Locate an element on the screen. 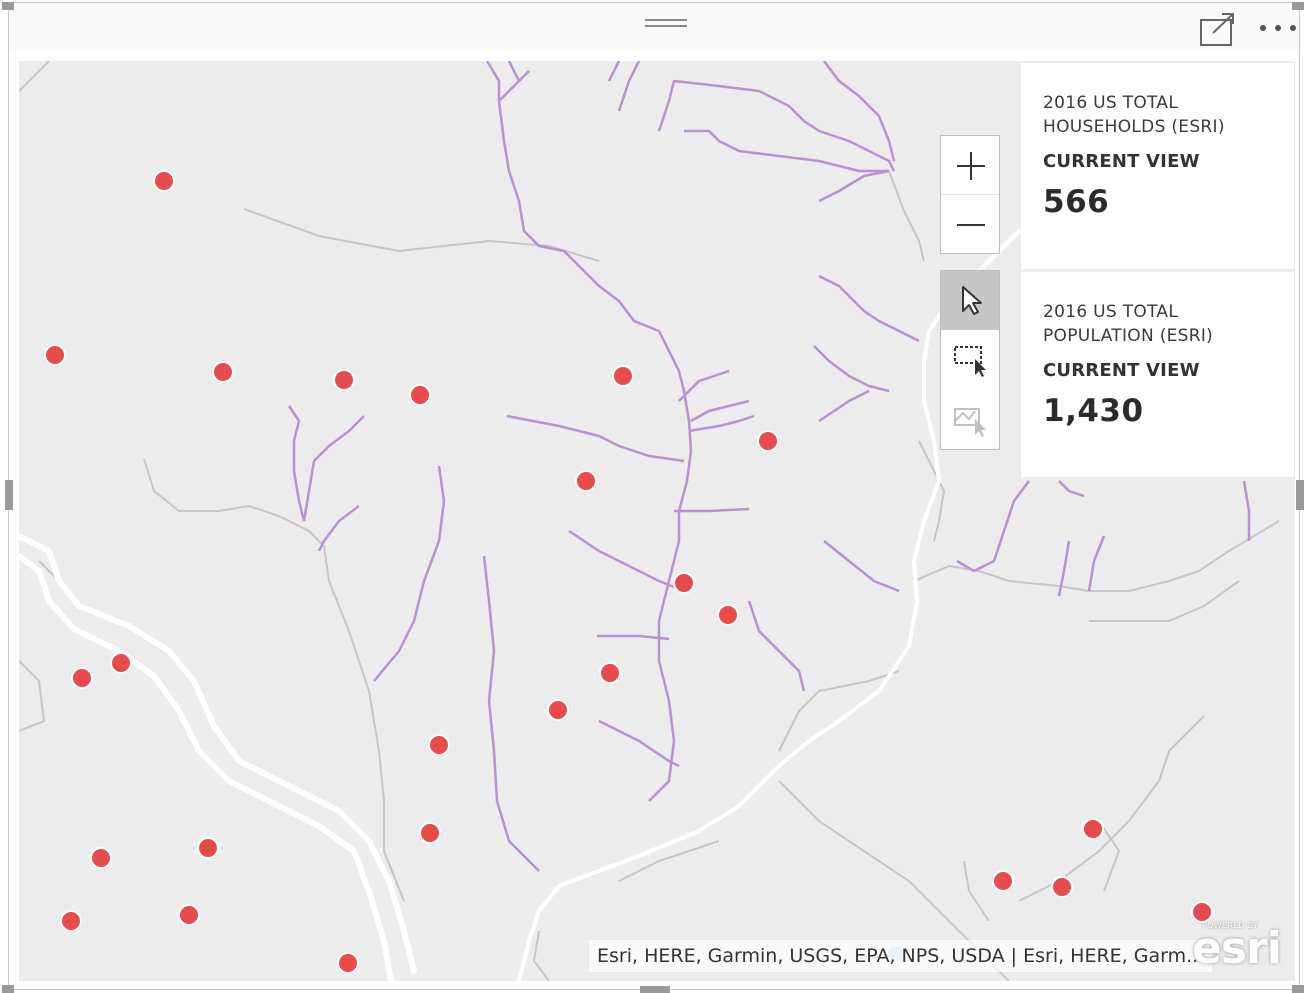 The height and width of the screenshot is (993, 1306). rectangle-select-button is located at coordinates (970, 360).